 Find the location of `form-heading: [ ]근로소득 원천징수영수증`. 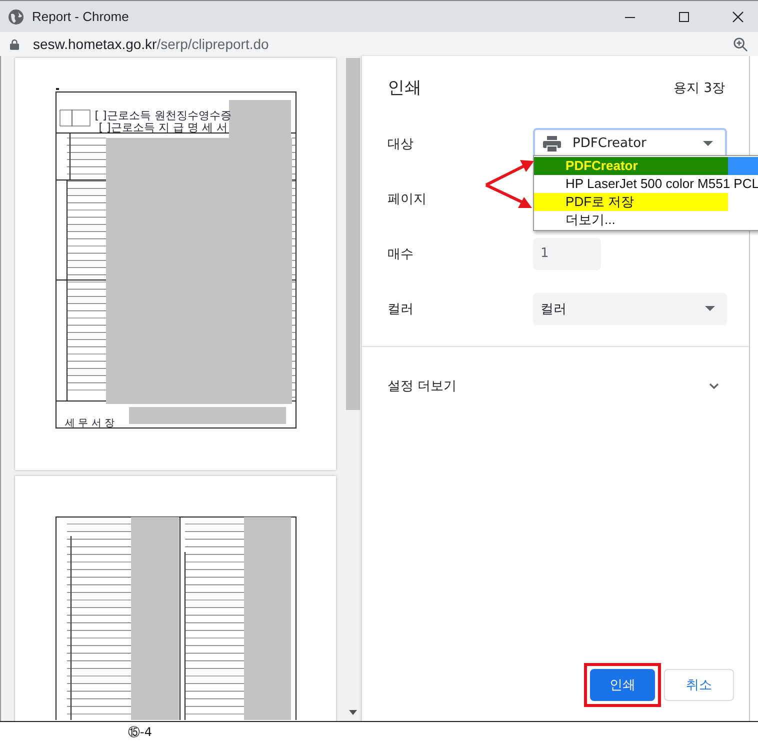

form-heading: [ ]근로소득 원천징수영수증 is located at coordinates (163, 115).